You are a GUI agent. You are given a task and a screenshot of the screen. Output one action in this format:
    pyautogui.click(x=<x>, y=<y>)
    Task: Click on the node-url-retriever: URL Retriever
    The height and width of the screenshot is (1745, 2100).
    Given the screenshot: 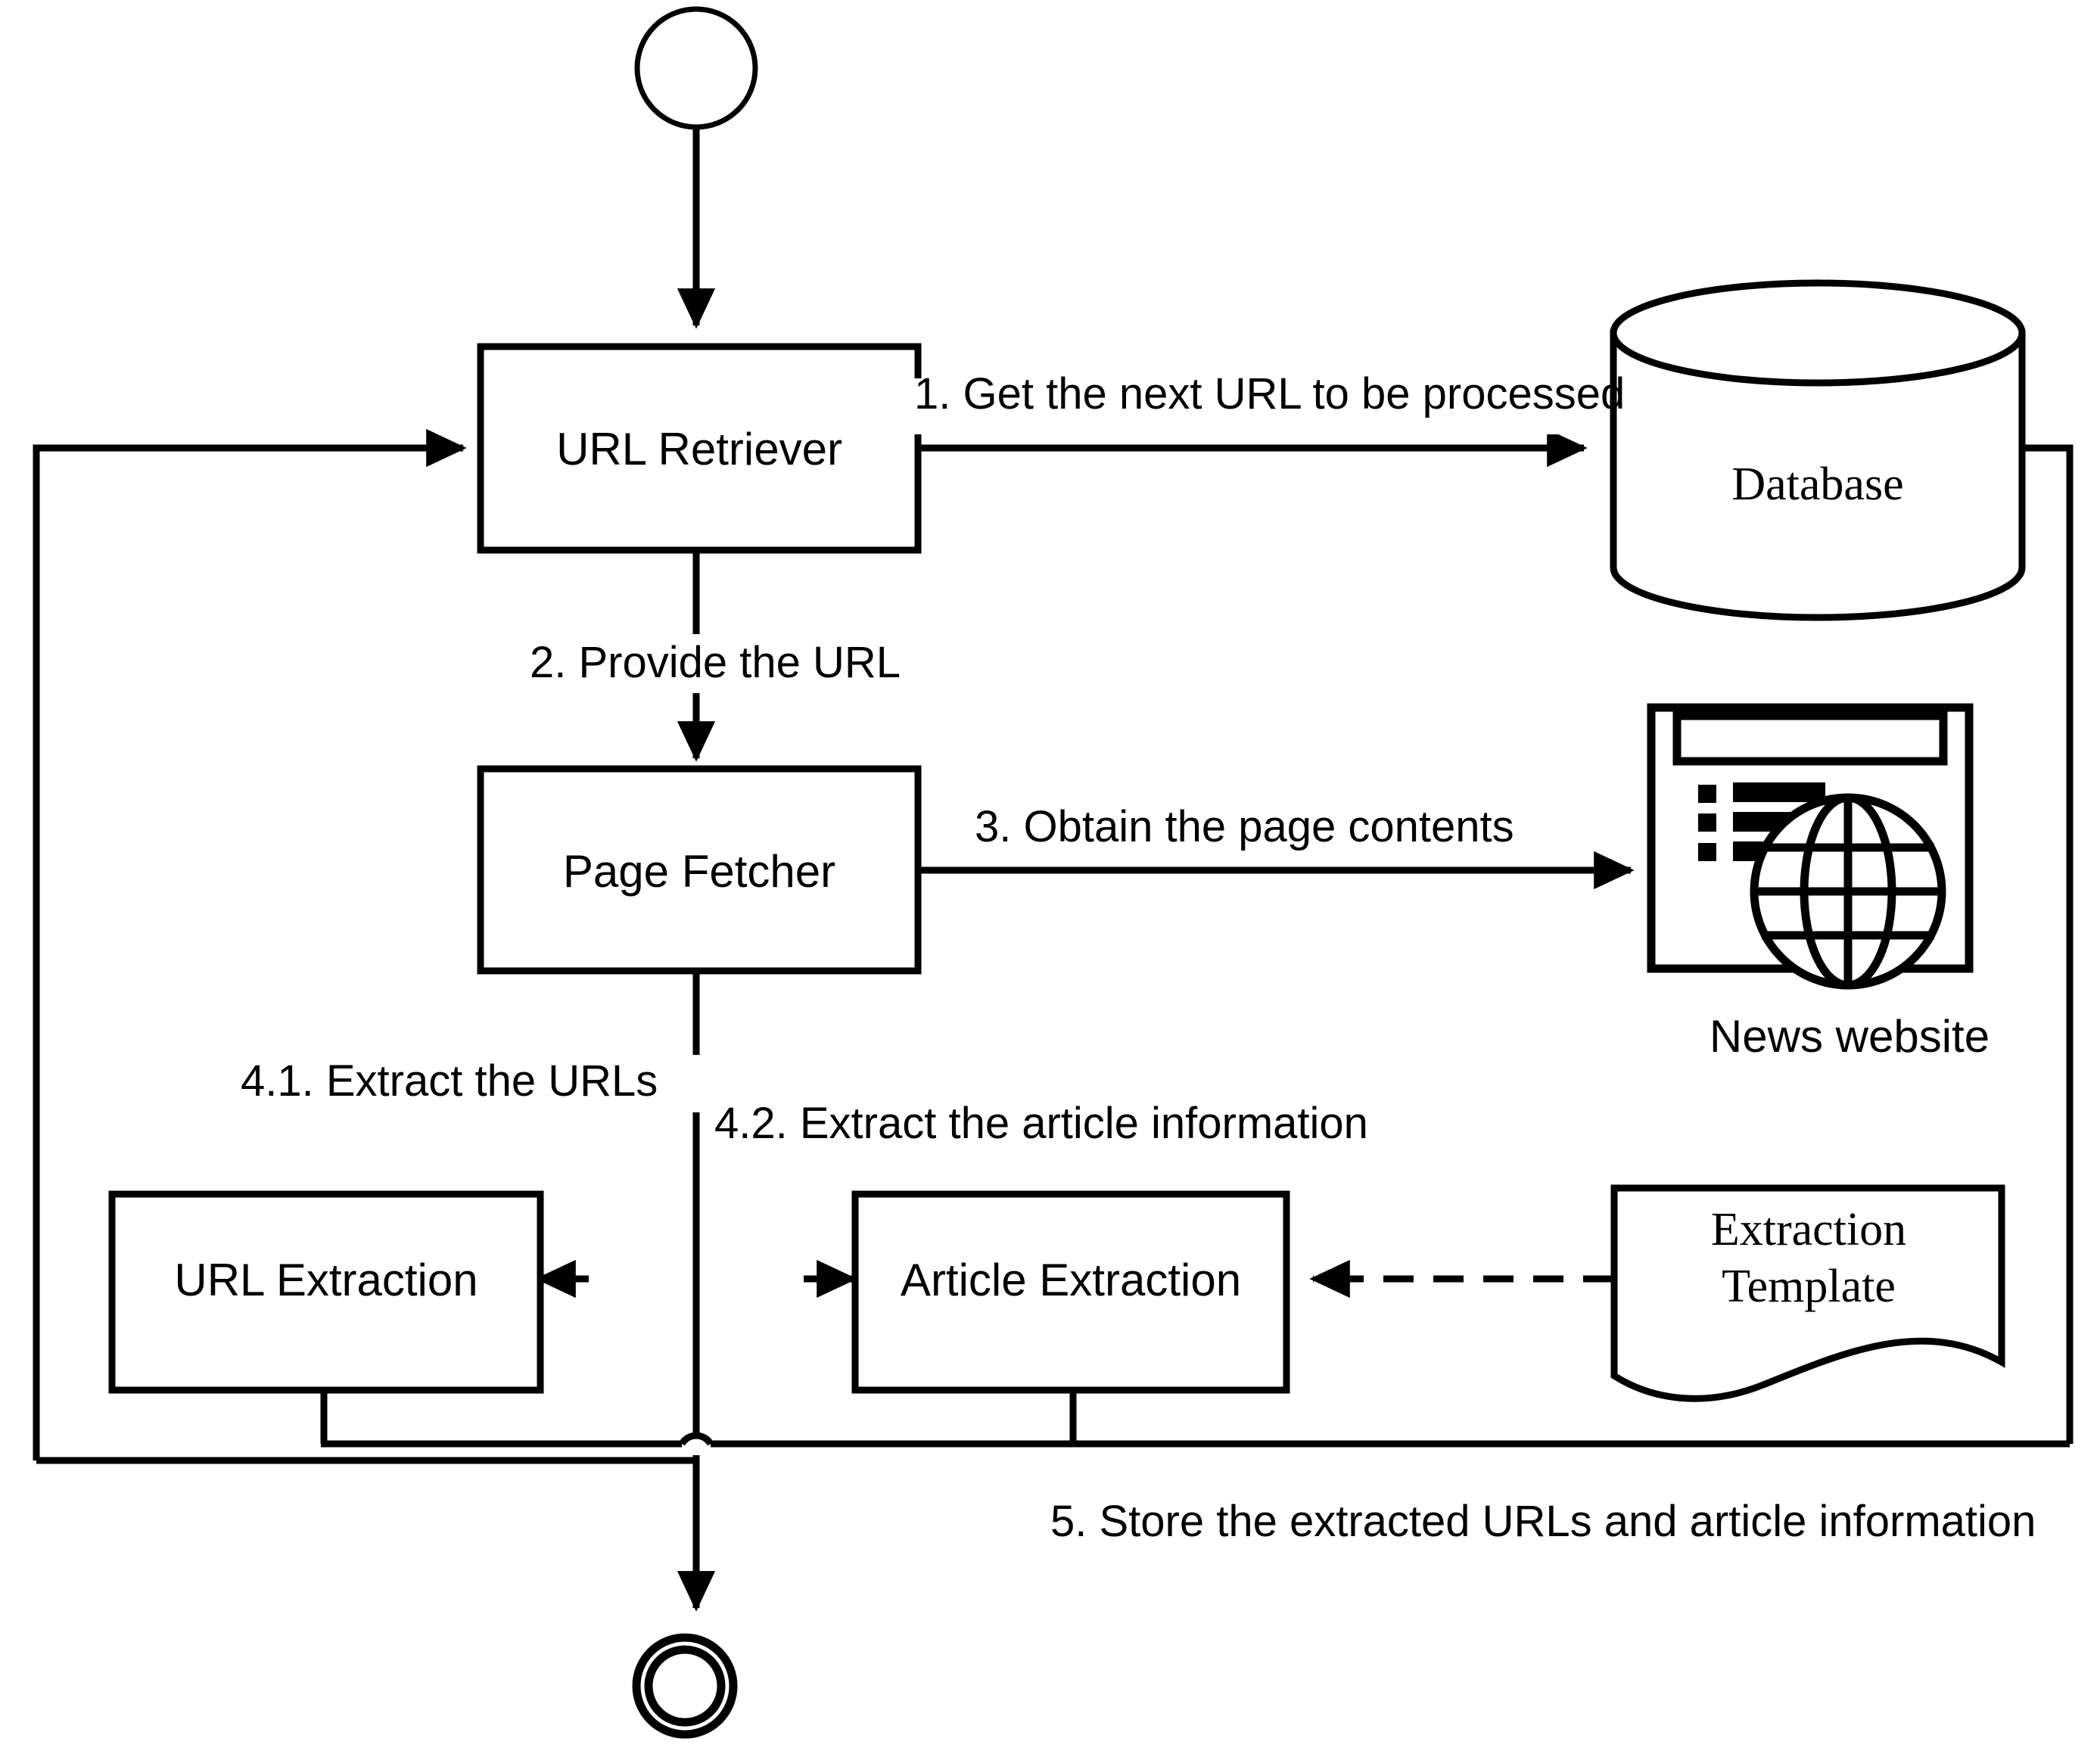 What is the action you would take?
    pyautogui.click(x=699, y=448)
    